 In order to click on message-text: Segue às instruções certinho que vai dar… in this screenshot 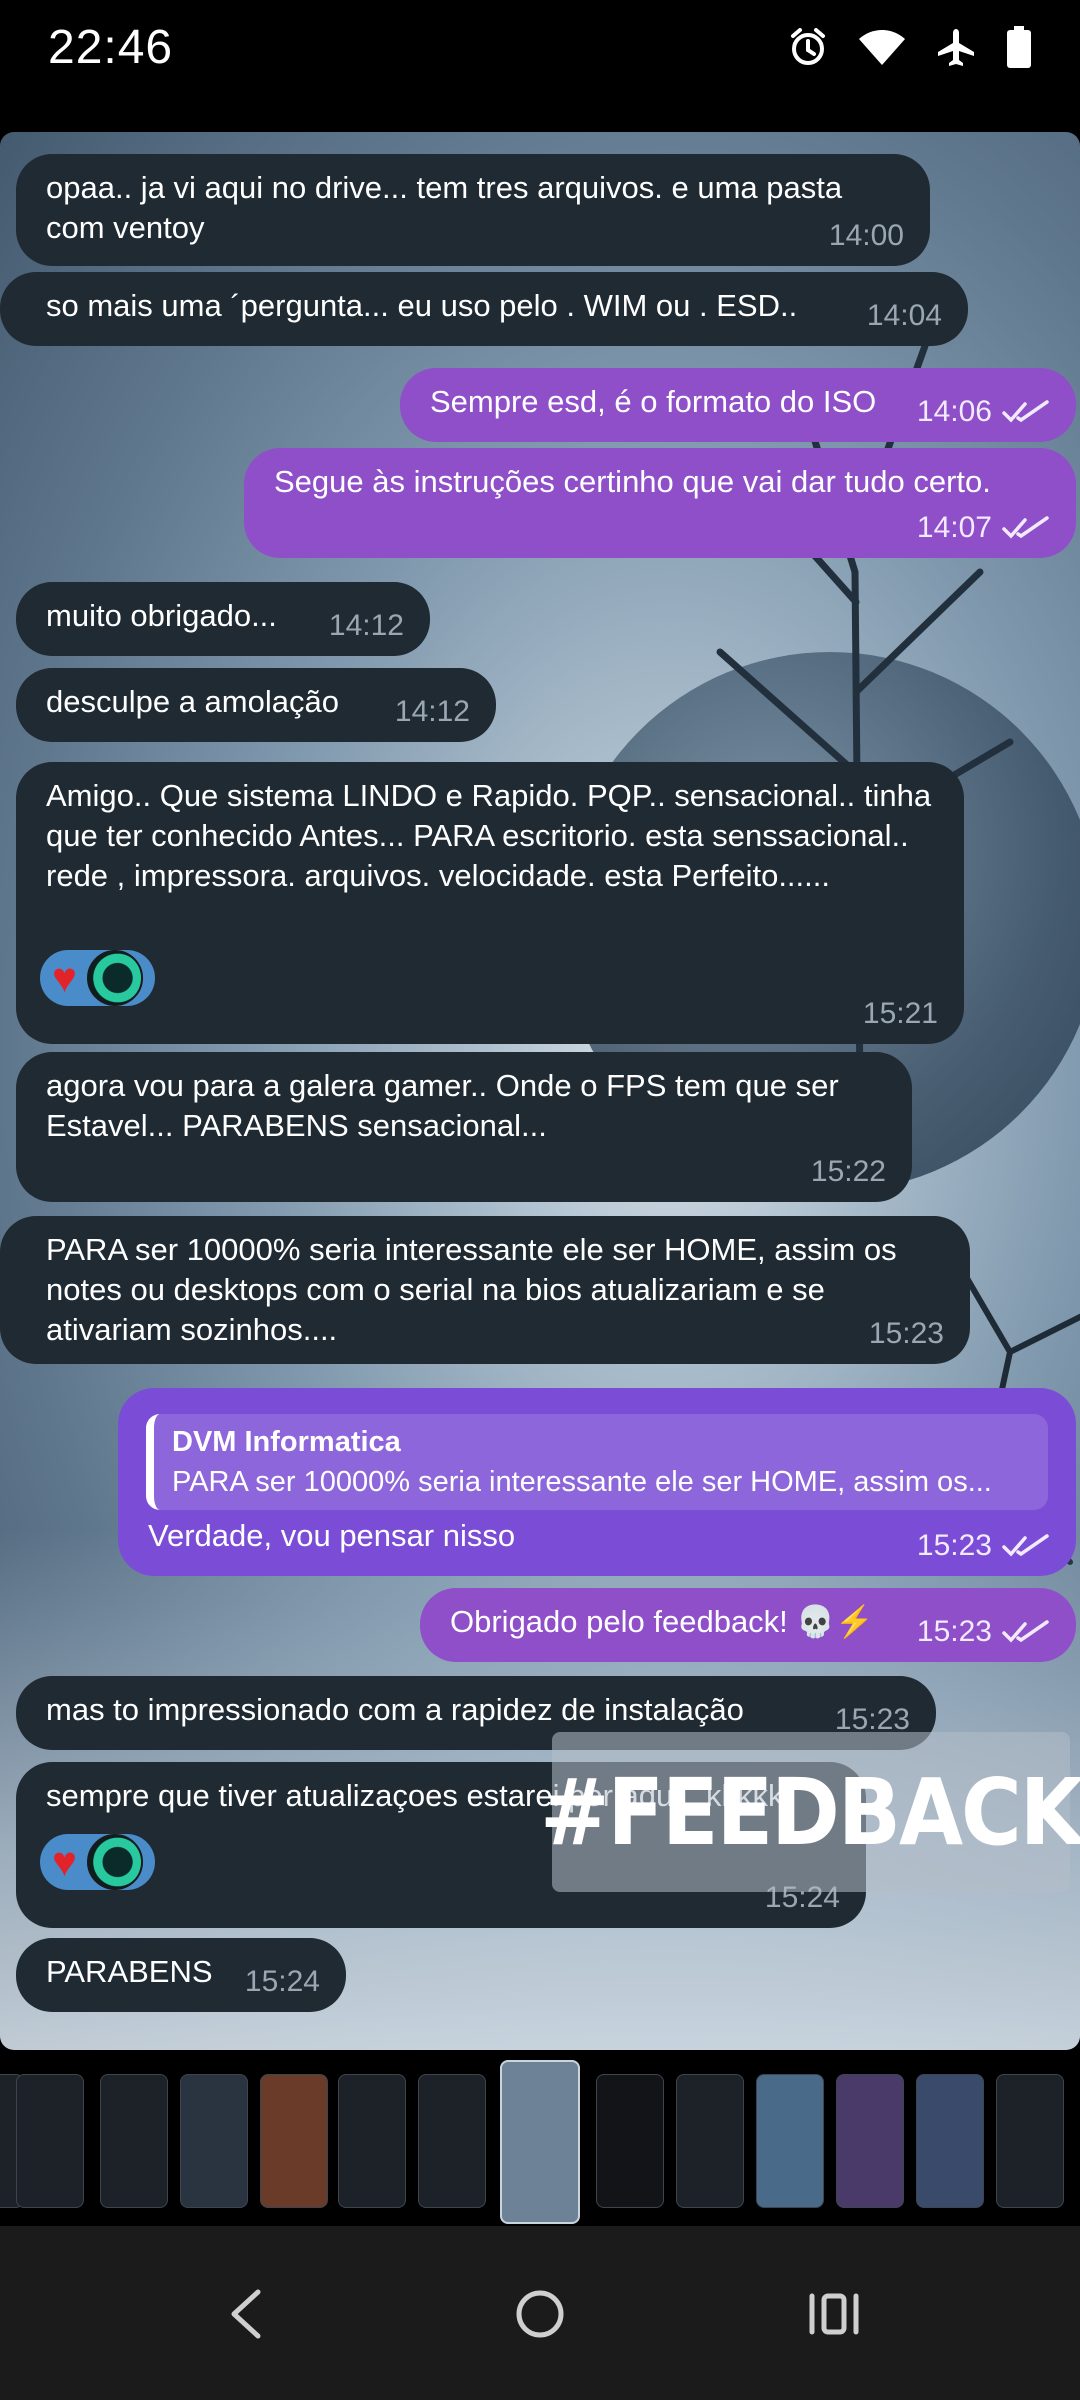, I will do `click(632, 481)`.